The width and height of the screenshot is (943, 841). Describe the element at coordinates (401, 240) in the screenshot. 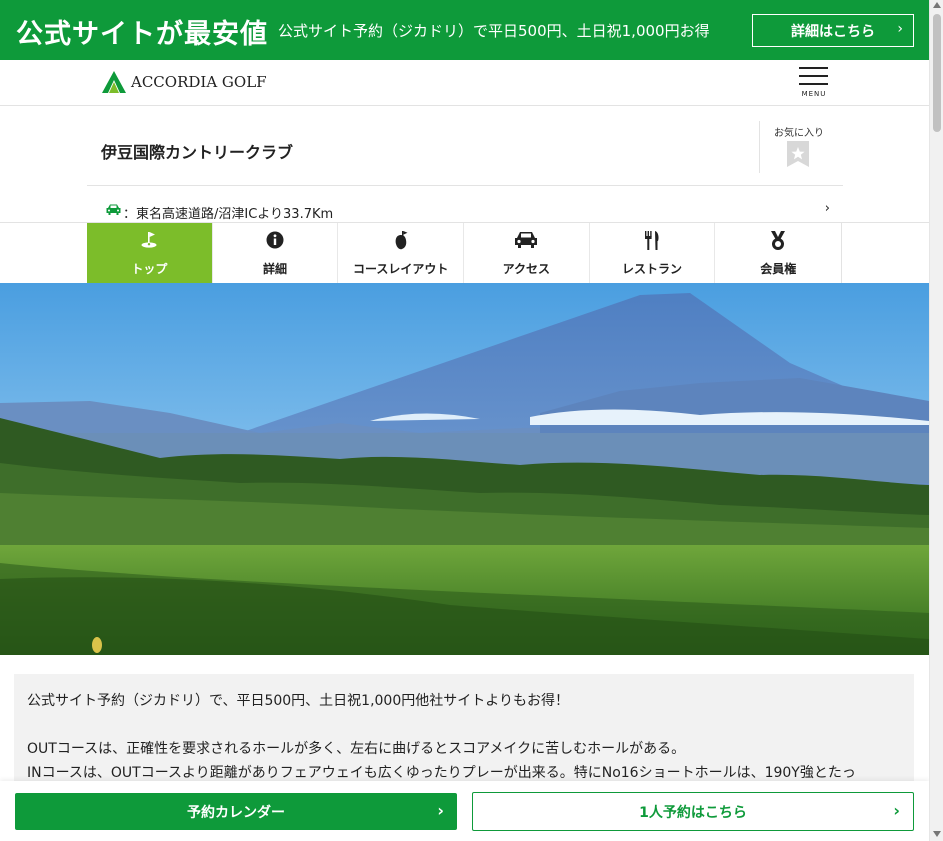

I see `course-layout-icon` at that location.